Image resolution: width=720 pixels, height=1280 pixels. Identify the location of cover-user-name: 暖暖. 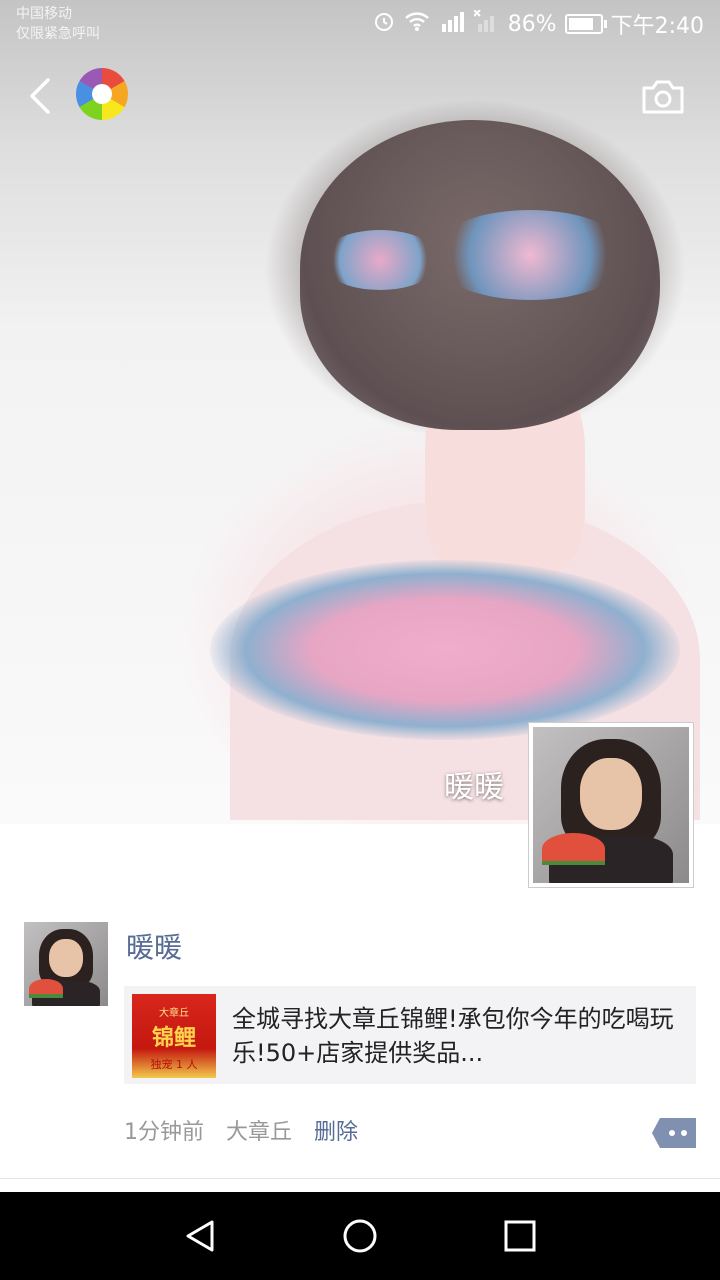
(474, 787).